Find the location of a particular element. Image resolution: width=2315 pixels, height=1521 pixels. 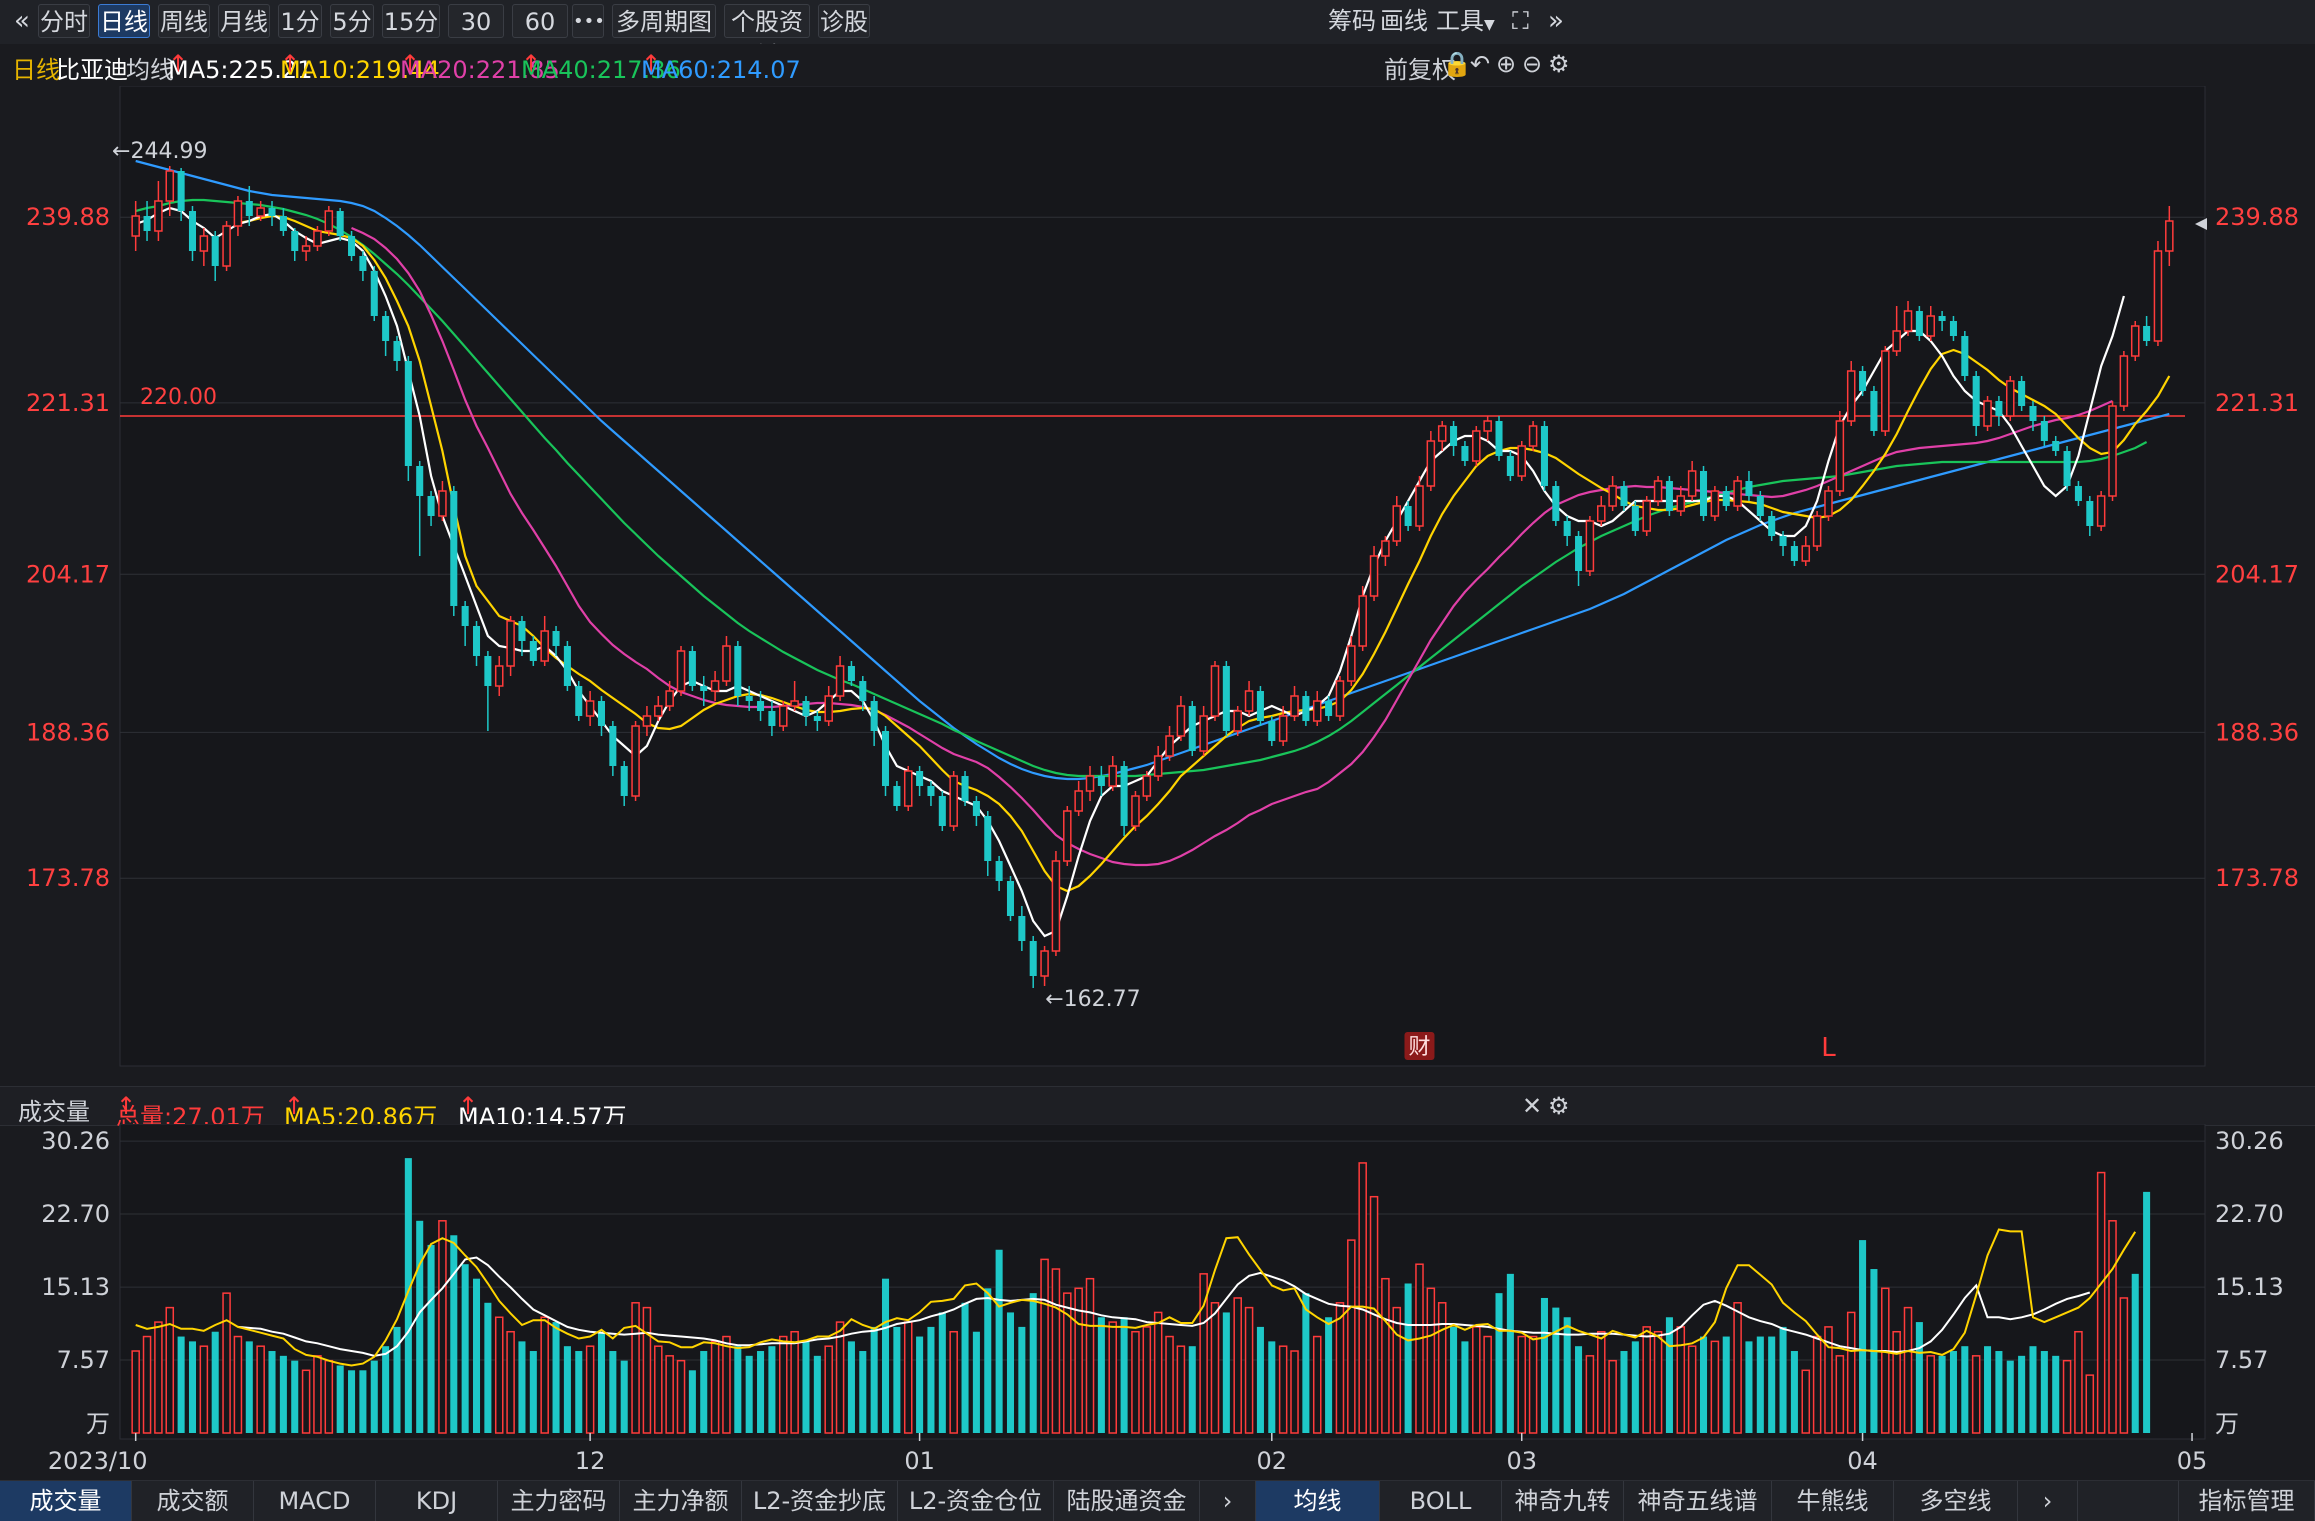

tab-turnover: 成交额 is located at coordinates (193, 1501).